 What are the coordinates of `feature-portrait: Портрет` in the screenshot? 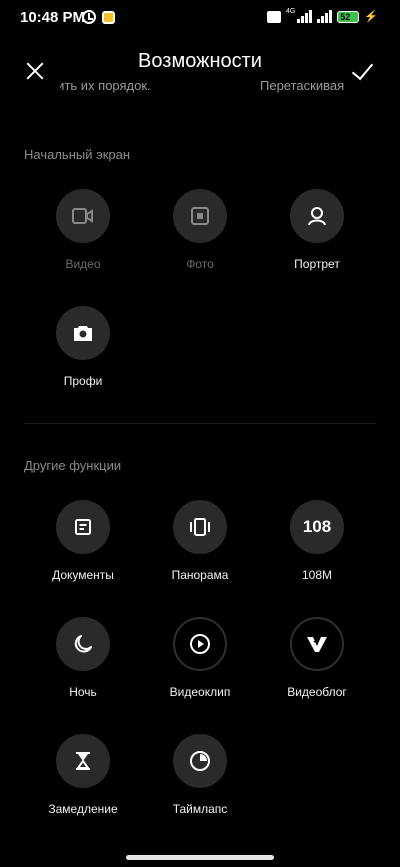 It's located at (317, 230).